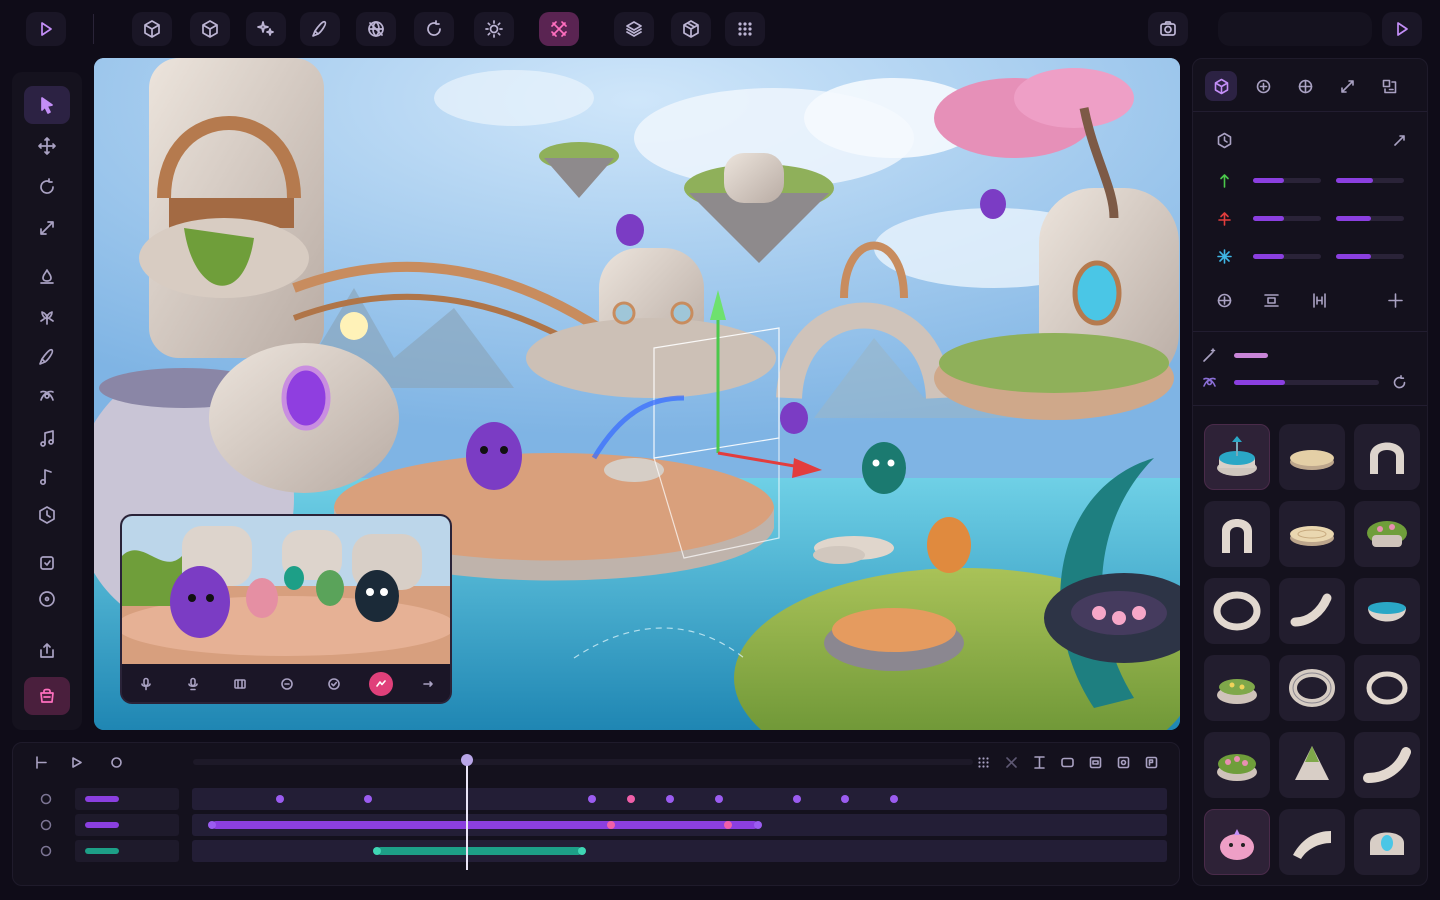 Image resolution: width=1440 pixels, height=900 pixels. I want to click on search-field, so click(1295, 29).